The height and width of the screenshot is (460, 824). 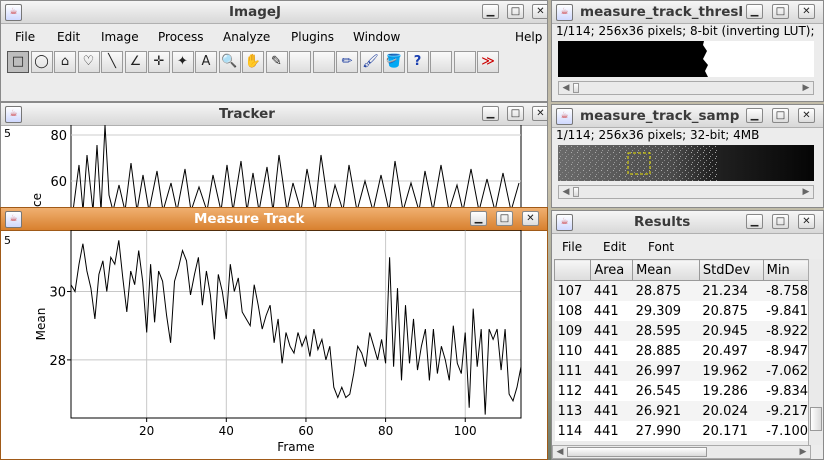 I want to click on imagej-titlebar: ☕ ImageJ ▁ □ ✕, so click(x=274, y=12).